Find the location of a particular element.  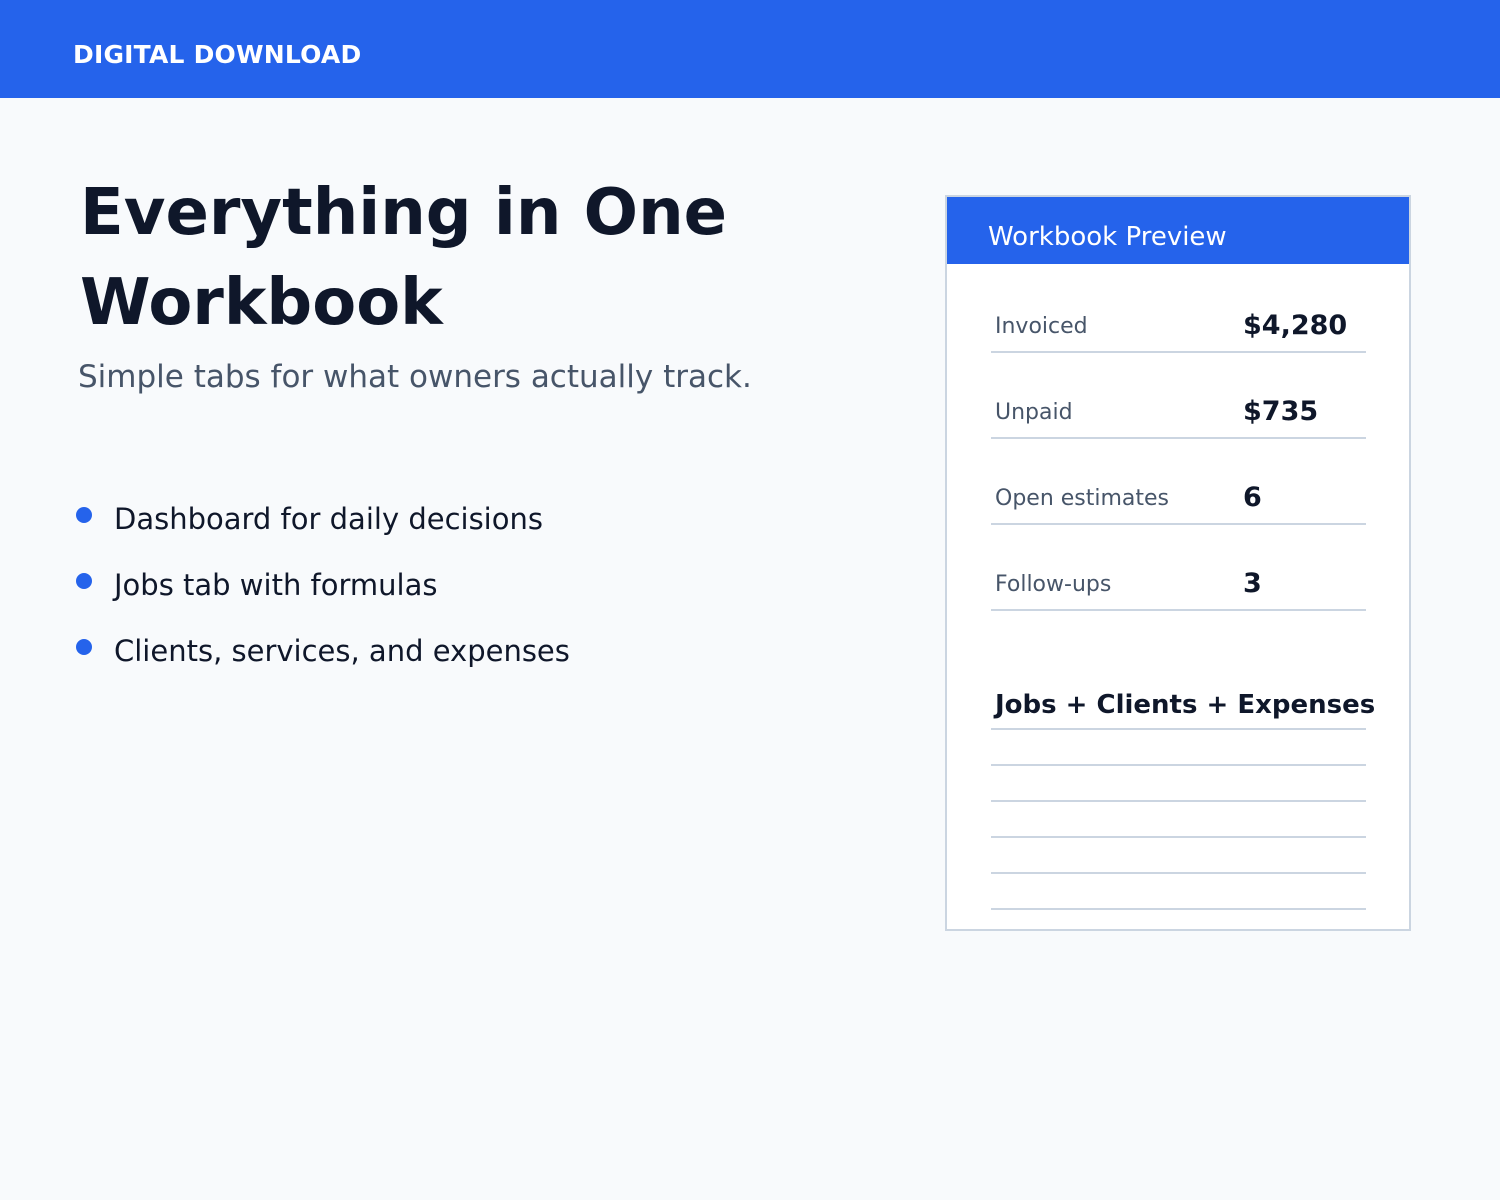

metric-label: Open estimates is located at coordinates (1082, 498).